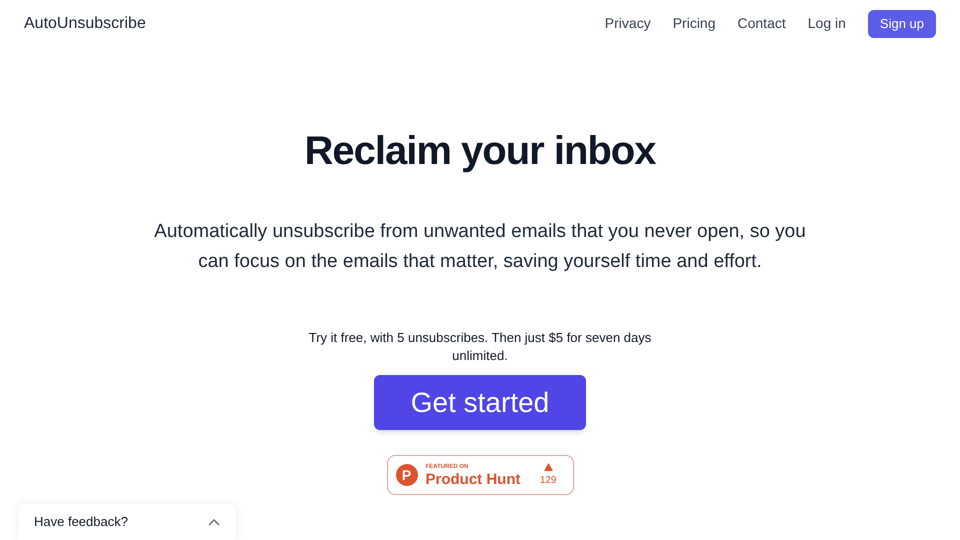 Image resolution: width=960 pixels, height=540 pixels. I want to click on hero-title: Reclaim your inbox, so click(480, 151).